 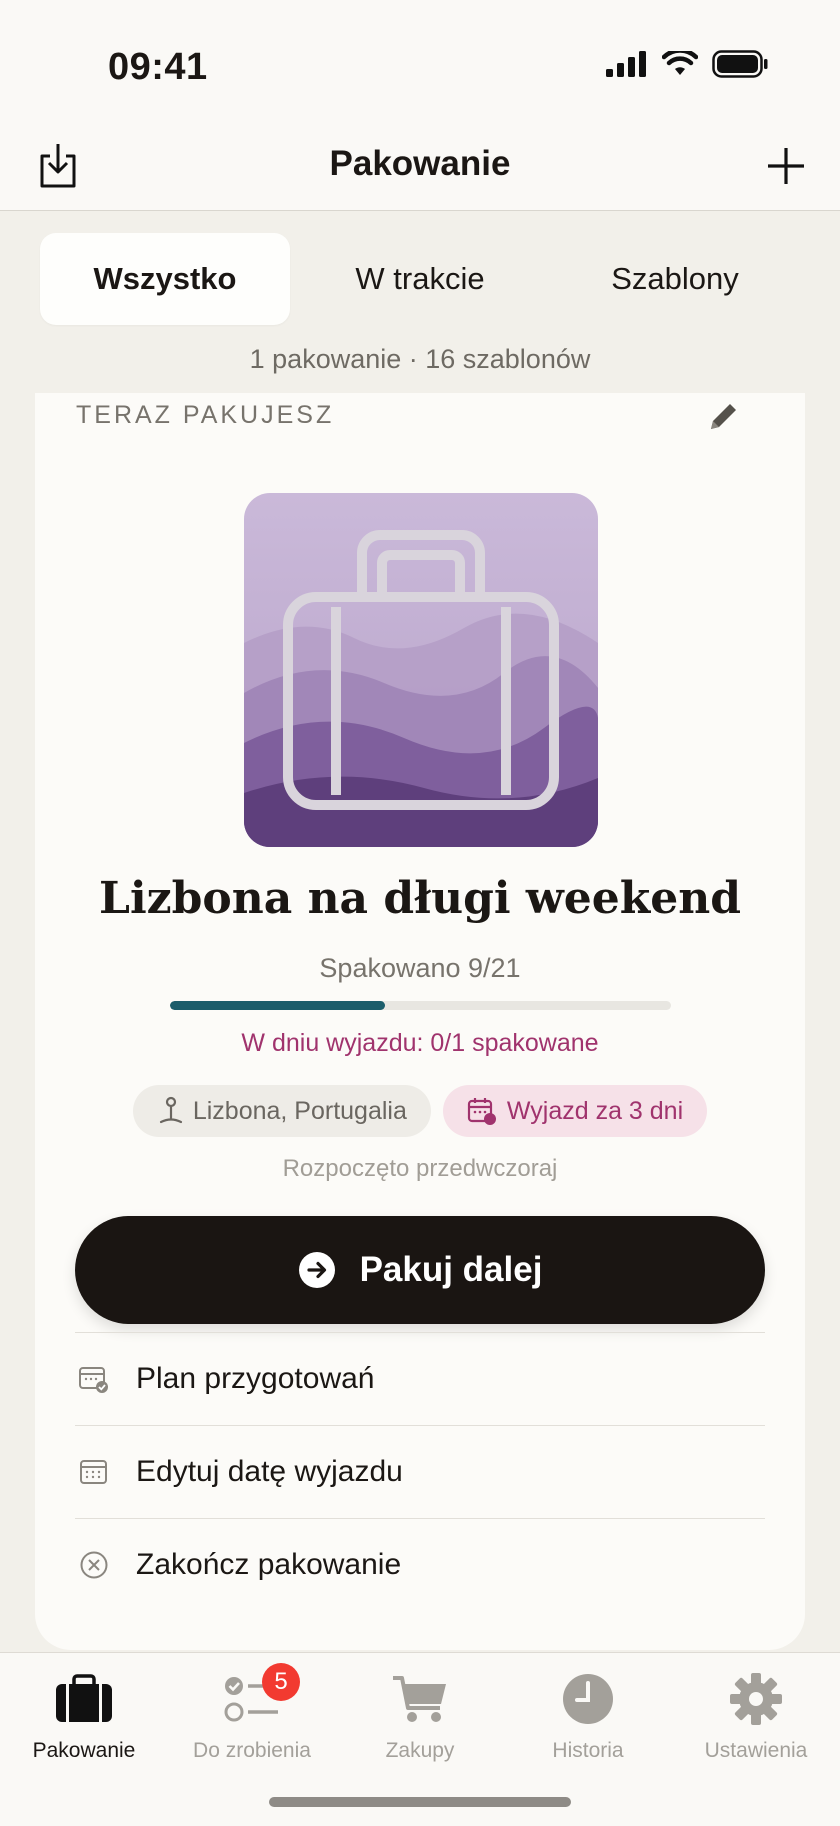 I want to click on departure-day-status: W dniu wyjazdu: 0/1 spakowane, so click(x=420, y=1043).